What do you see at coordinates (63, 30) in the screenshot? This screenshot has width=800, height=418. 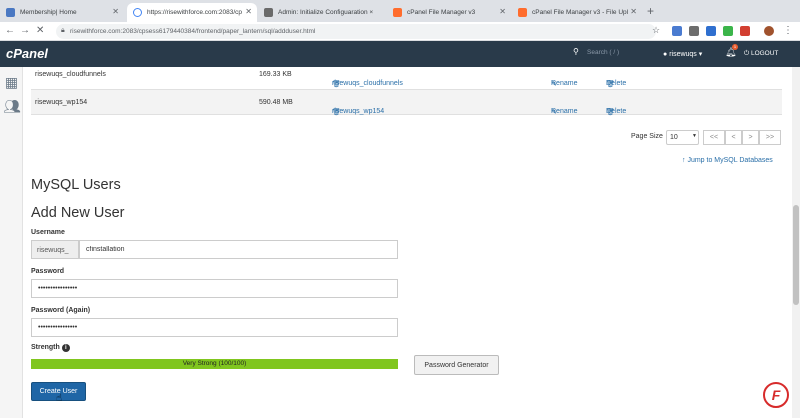 I see `lock-icon: 🔒︎` at bounding box center [63, 30].